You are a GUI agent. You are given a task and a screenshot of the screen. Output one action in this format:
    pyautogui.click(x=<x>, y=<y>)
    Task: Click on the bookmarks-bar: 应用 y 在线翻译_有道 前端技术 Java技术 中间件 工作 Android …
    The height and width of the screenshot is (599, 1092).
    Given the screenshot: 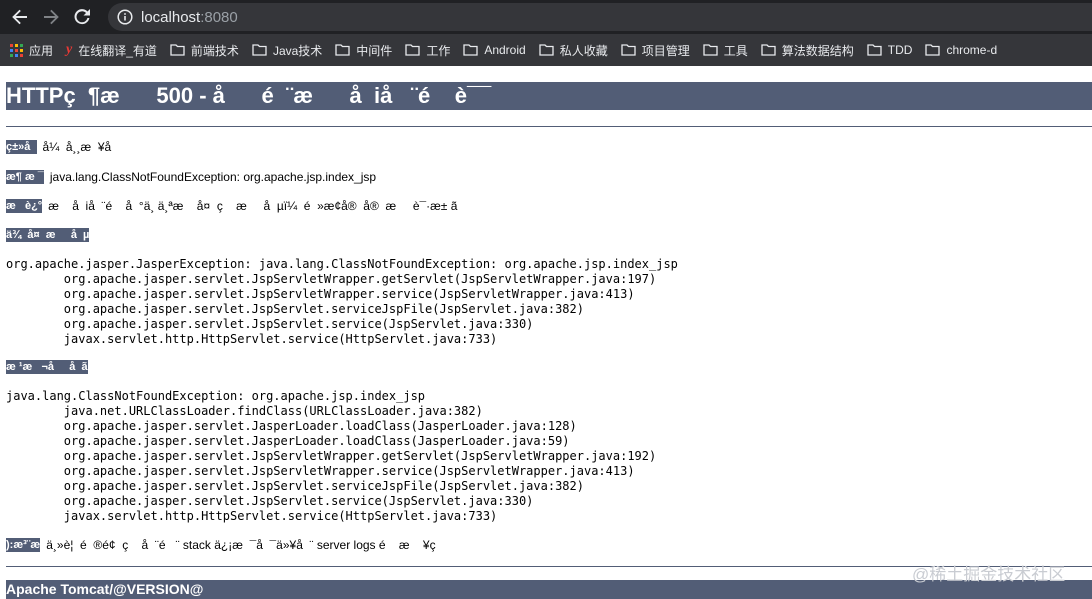 What is the action you would take?
    pyautogui.click(x=546, y=50)
    